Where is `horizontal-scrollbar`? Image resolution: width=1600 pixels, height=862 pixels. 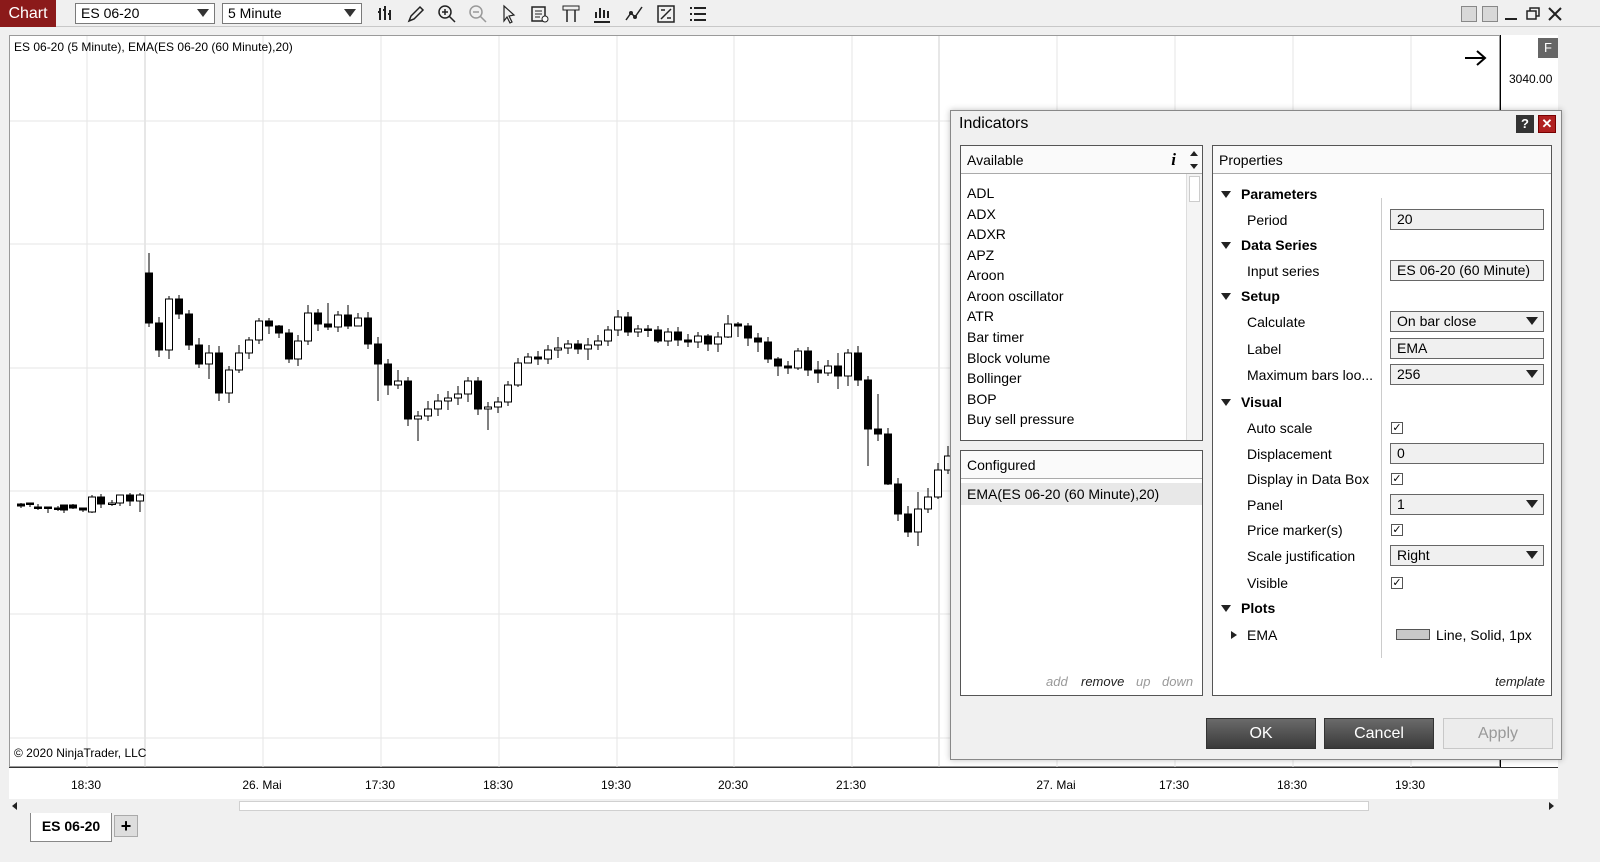 horizontal-scrollbar is located at coordinates (783, 806).